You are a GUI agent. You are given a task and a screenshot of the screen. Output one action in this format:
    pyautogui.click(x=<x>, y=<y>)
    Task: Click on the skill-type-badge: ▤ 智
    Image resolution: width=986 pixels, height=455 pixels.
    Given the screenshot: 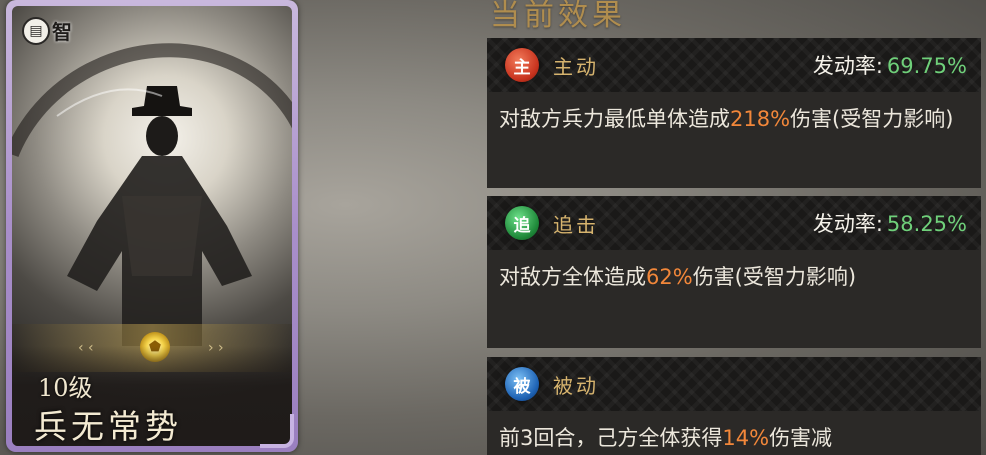 What is the action you would take?
    pyautogui.click(x=47, y=30)
    